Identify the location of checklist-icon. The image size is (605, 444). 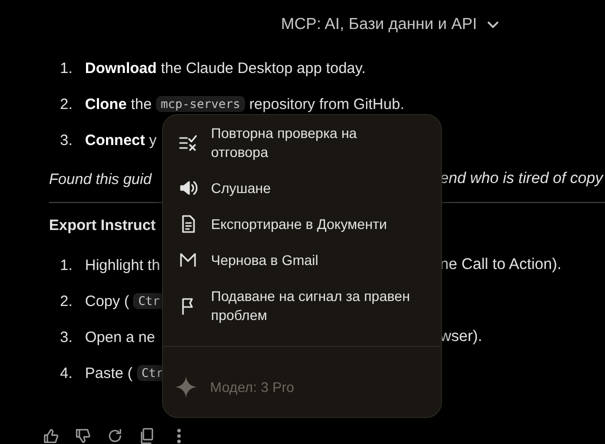
(188, 143).